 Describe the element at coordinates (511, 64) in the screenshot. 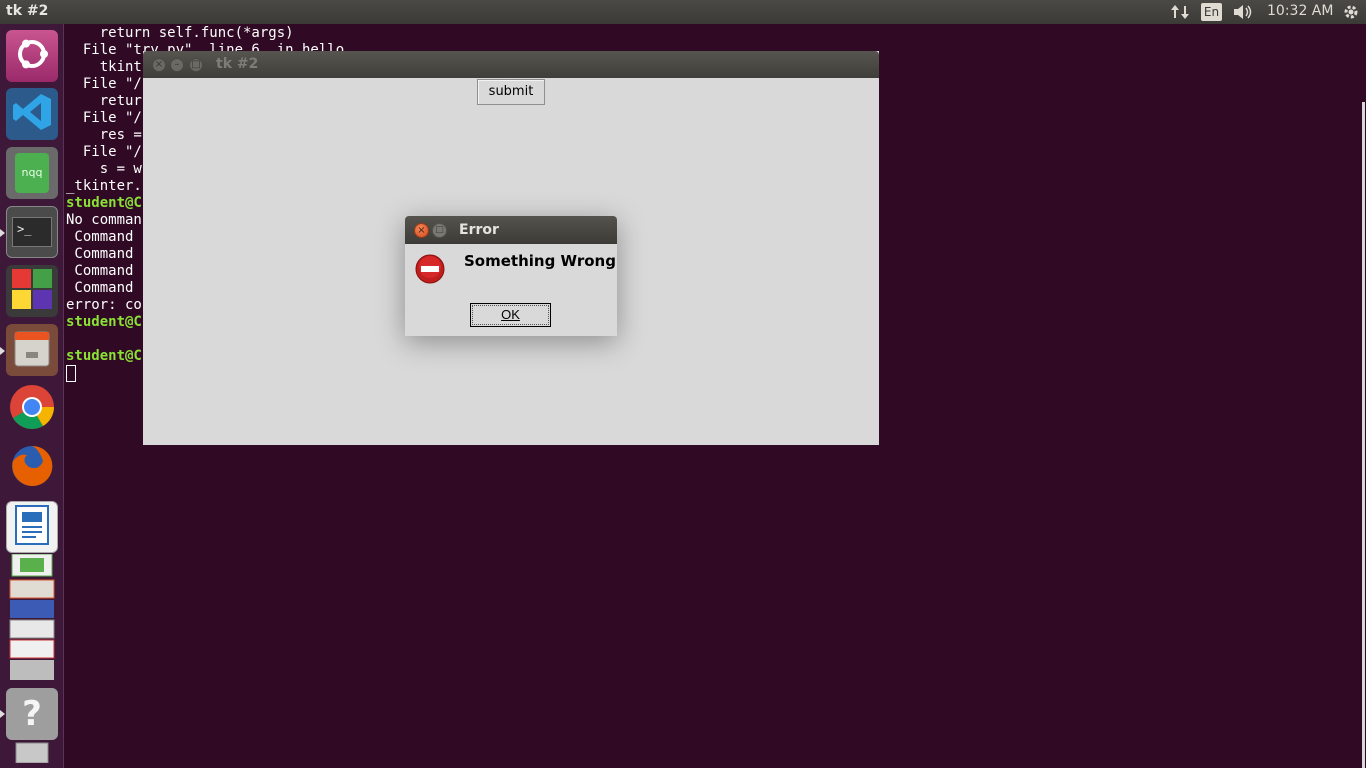

I see `tk-titlebar: × – □ tk #2` at that location.